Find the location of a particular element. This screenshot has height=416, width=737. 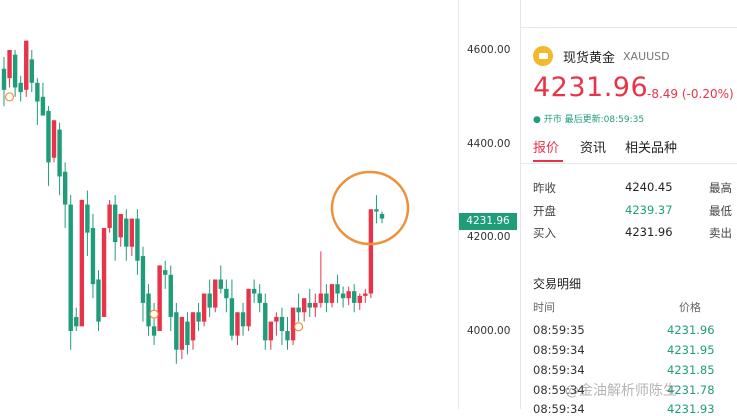

trade-time: 08:59:35 is located at coordinates (559, 330).